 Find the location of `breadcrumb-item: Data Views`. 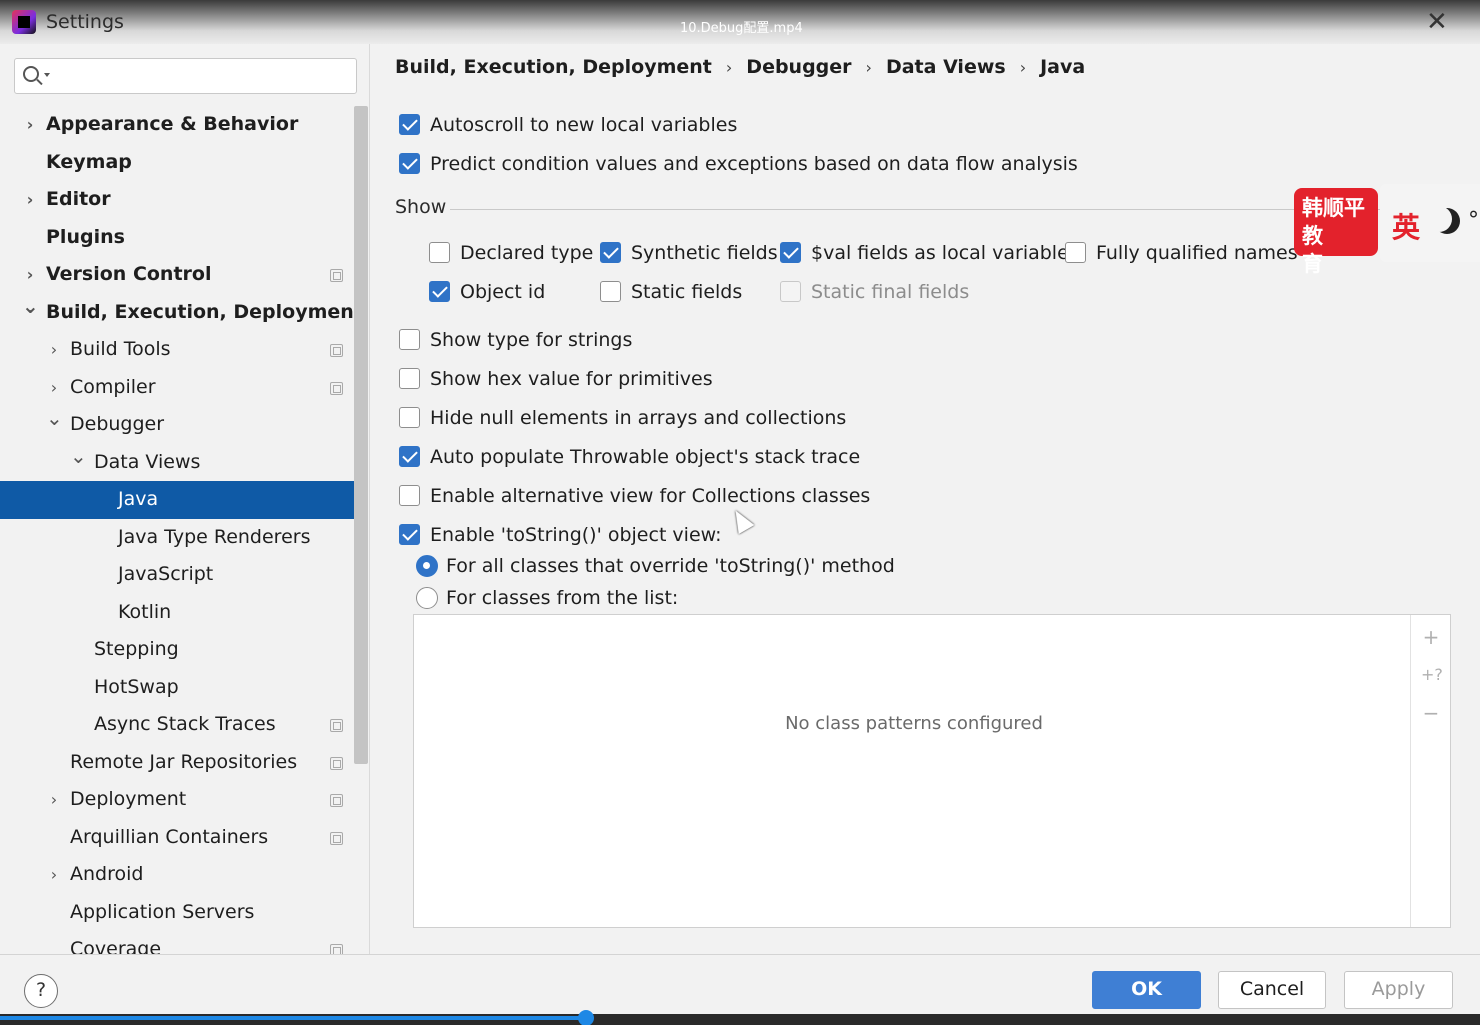

breadcrumb-item: Data Views is located at coordinates (946, 67).